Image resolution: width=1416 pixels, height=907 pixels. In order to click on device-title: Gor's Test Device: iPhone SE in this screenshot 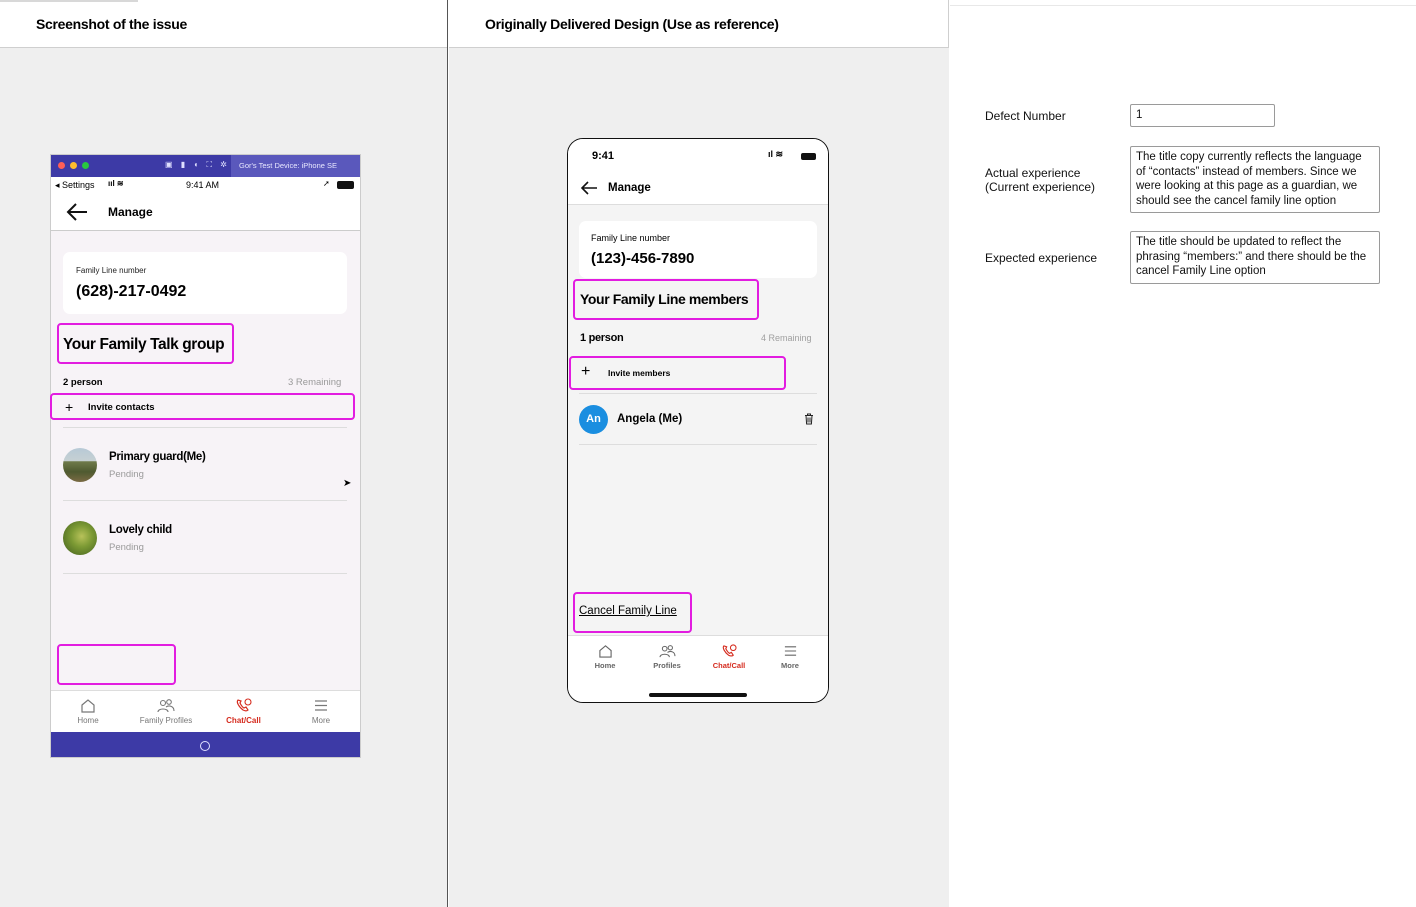, I will do `click(295, 166)`.